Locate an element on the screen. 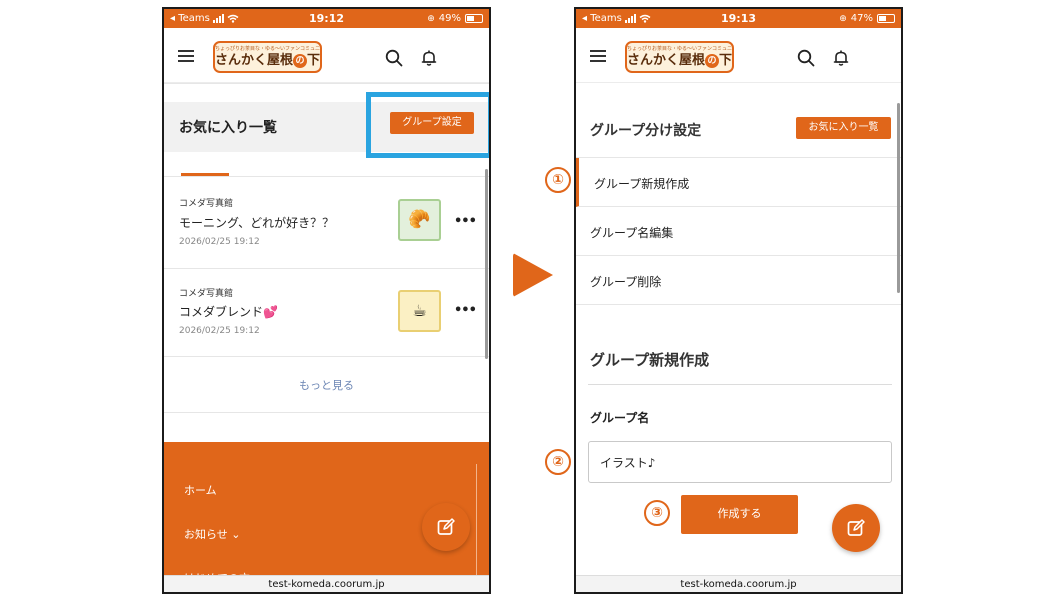 This screenshot has height=598, width=1062. form-divider is located at coordinates (740, 384).